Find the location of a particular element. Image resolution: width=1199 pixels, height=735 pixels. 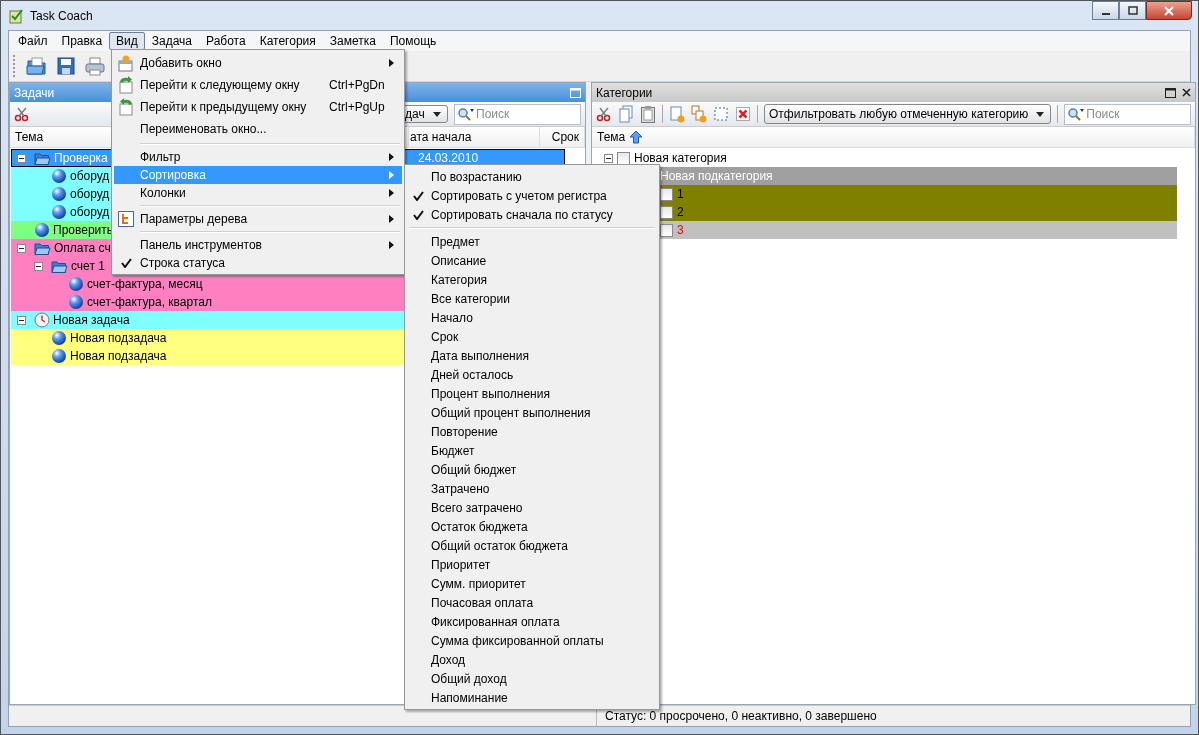

task-title: Проверка is located at coordinates (81, 158).